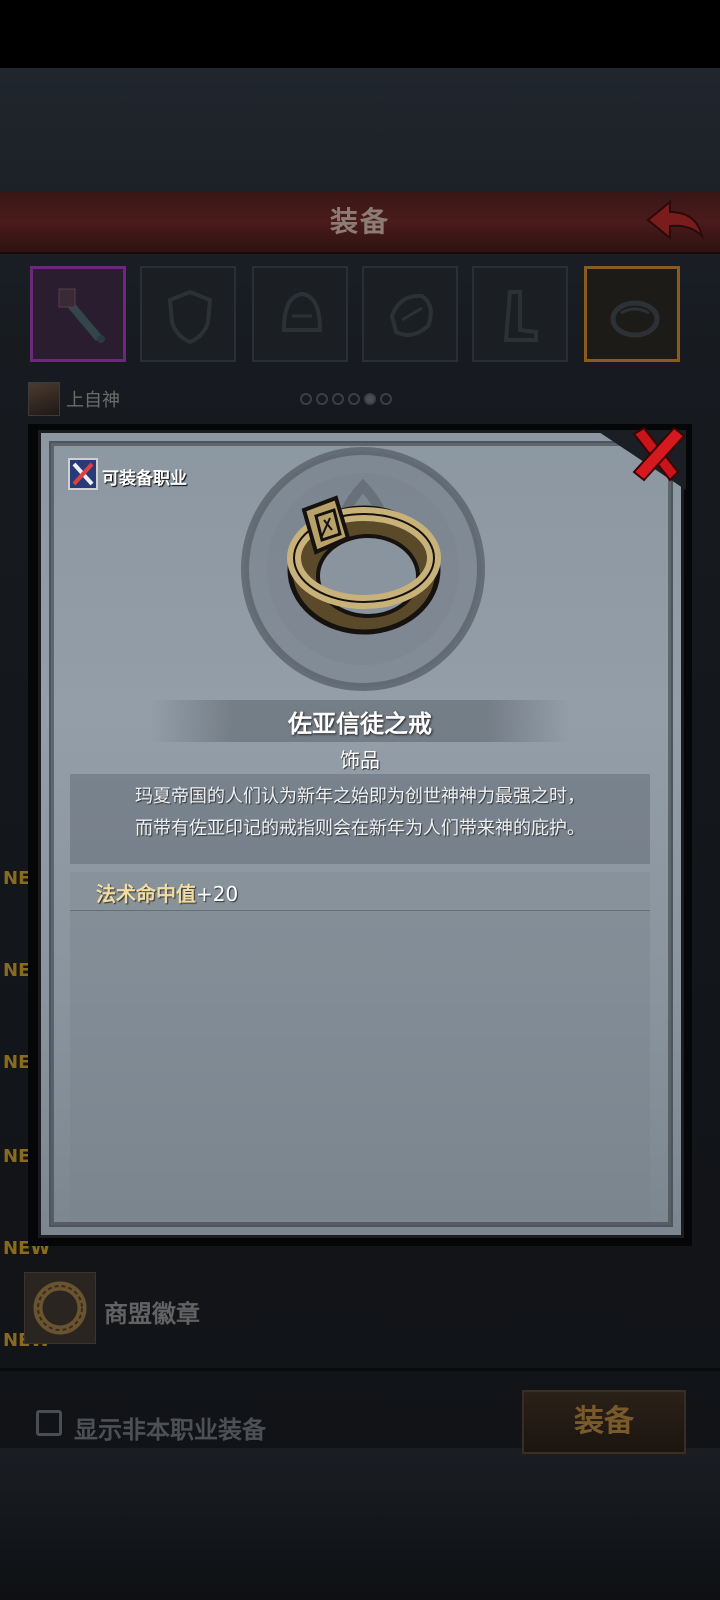 This screenshot has height=1600, width=720. I want to click on back-button, so click(675, 220).